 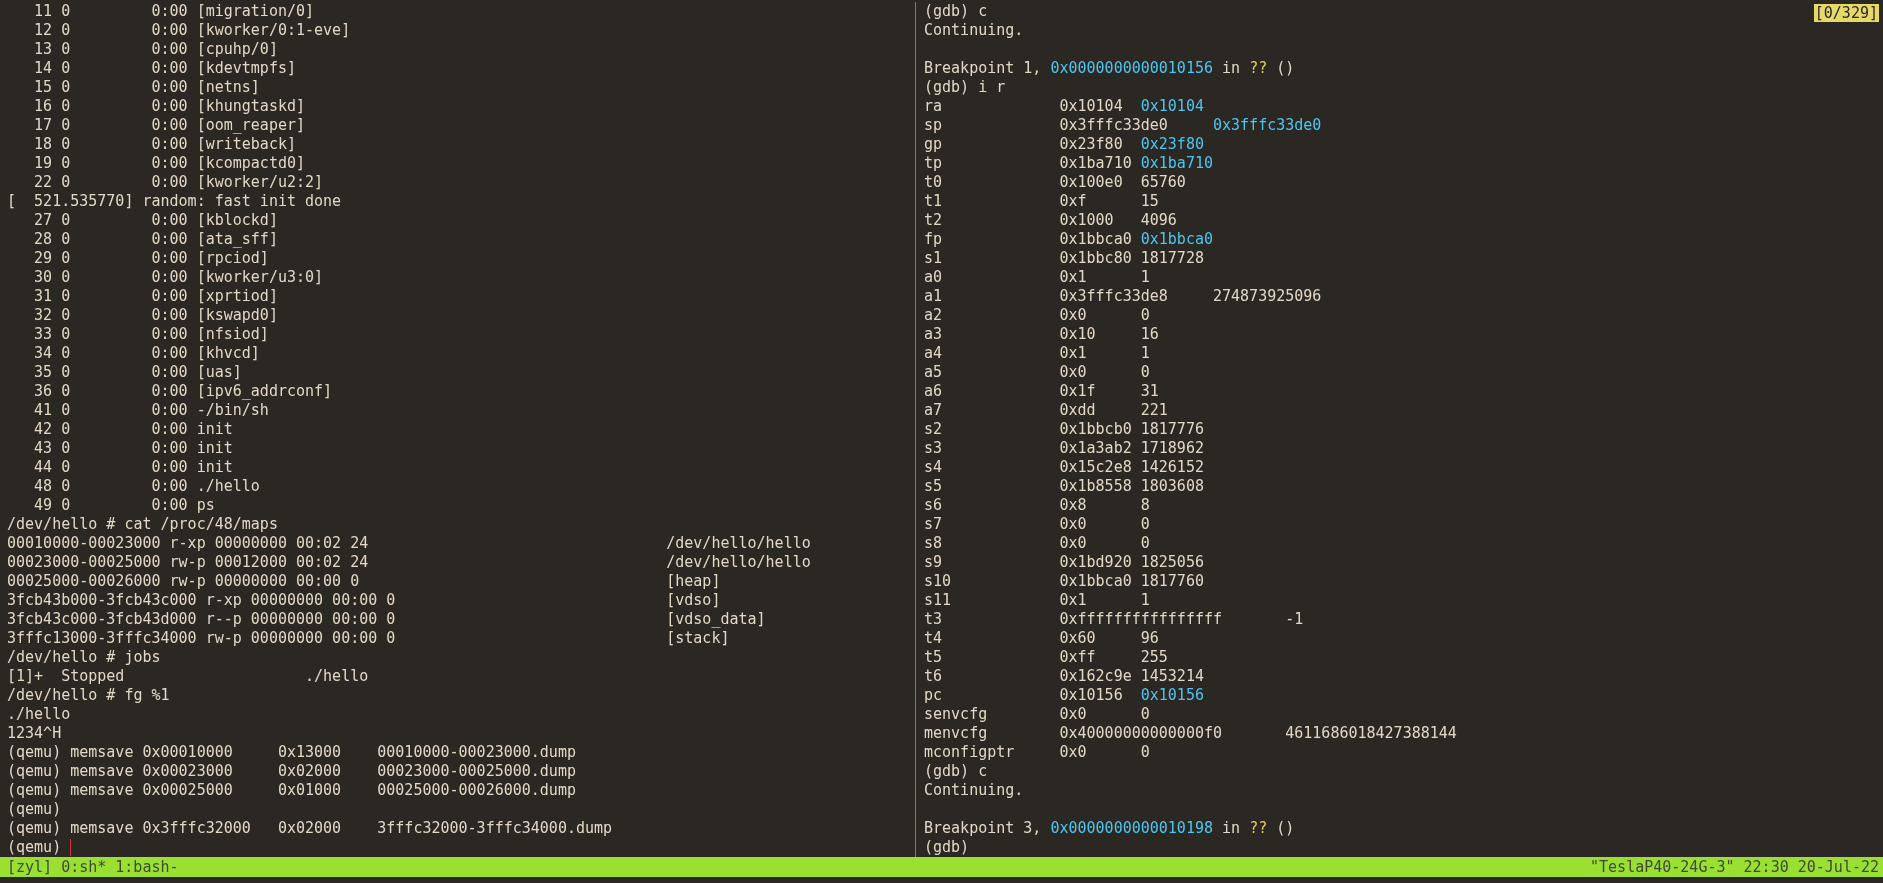 What do you see at coordinates (1050, 220) in the screenshot?
I see `terminal-line: t2 0x1000 4096` at bounding box center [1050, 220].